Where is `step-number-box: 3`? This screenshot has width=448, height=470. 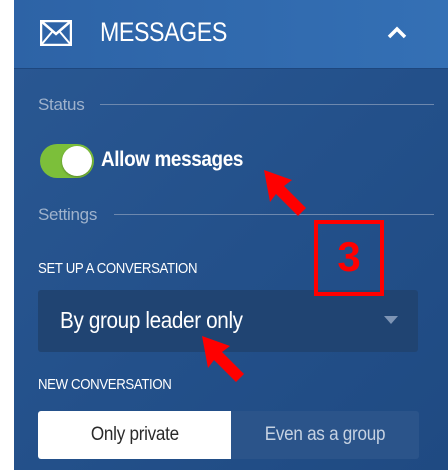 step-number-box: 3 is located at coordinates (349, 258).